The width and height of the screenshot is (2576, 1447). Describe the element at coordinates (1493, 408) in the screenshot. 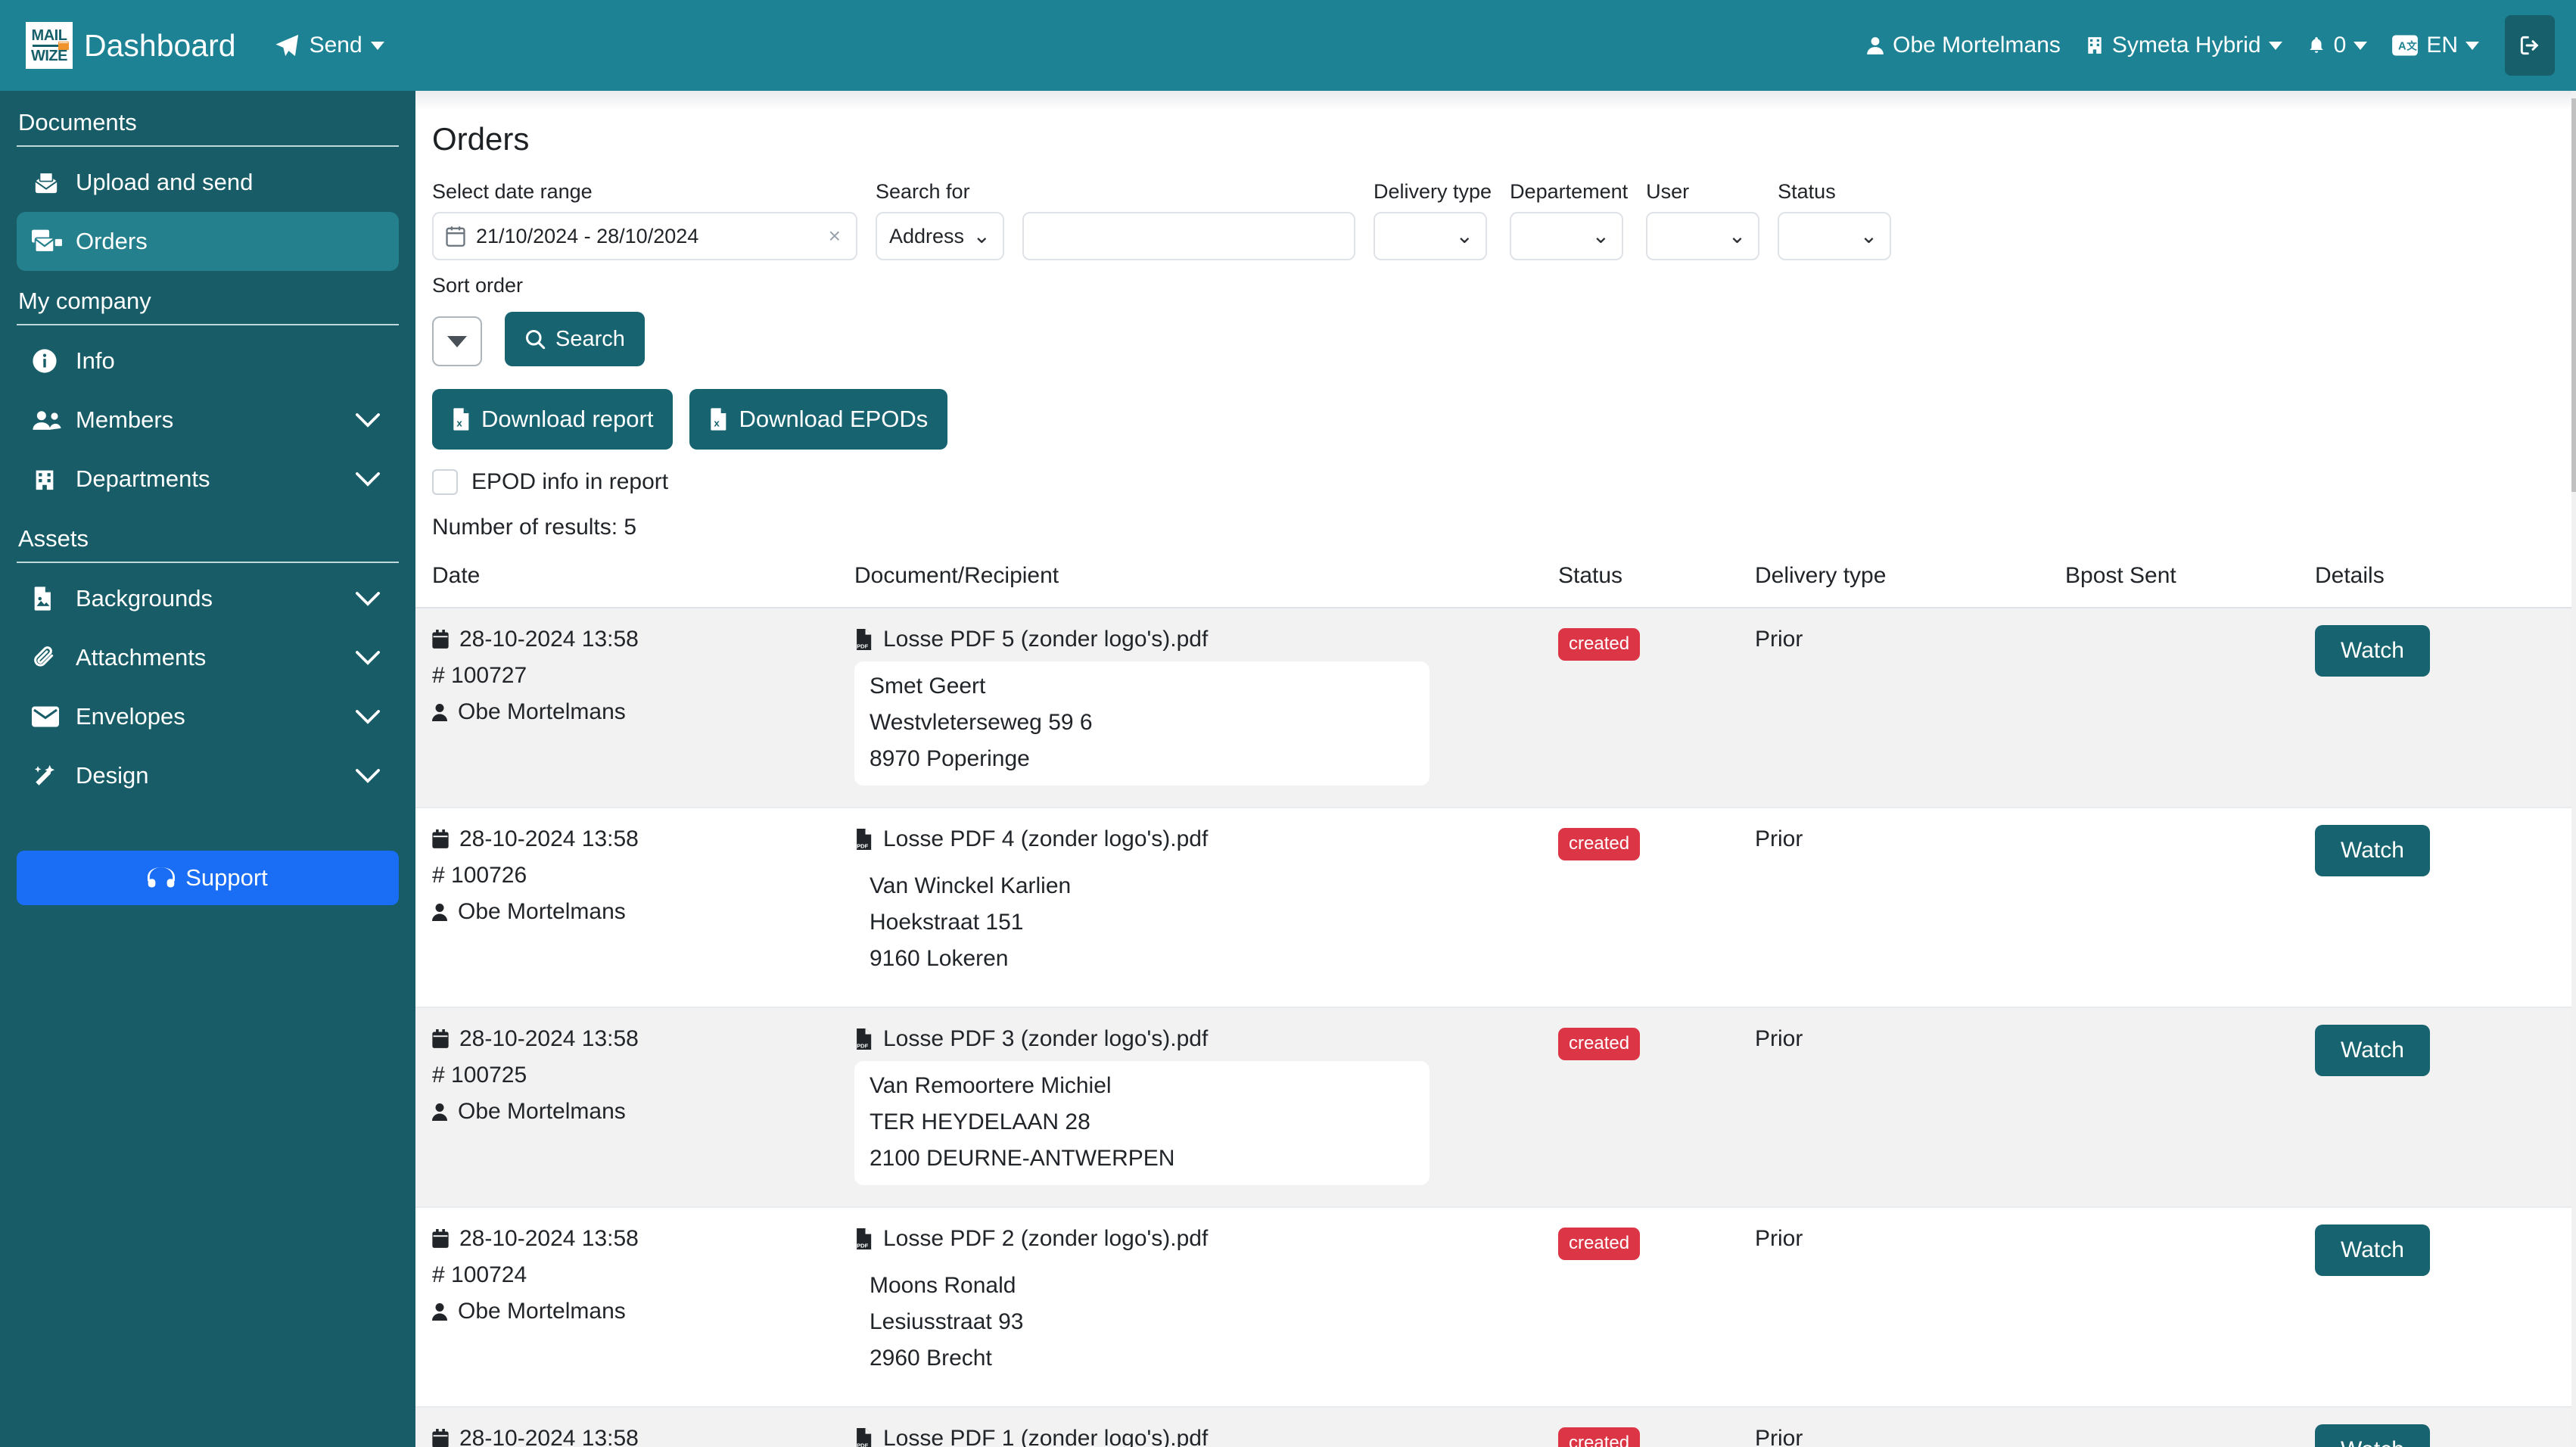

I see `download-actions: x Download report x Download EPODs` at that location.